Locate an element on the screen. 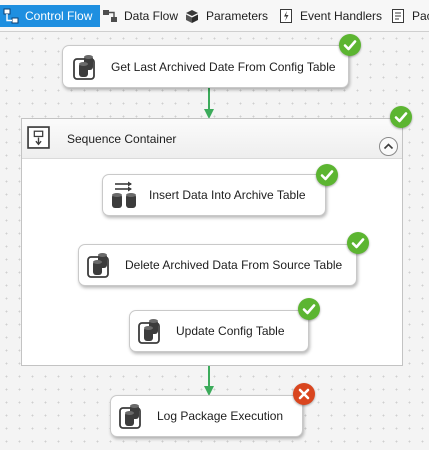  task-get-last-archived-date: Get Last Archived Date From Config Table is located at coordinates (205, 66).